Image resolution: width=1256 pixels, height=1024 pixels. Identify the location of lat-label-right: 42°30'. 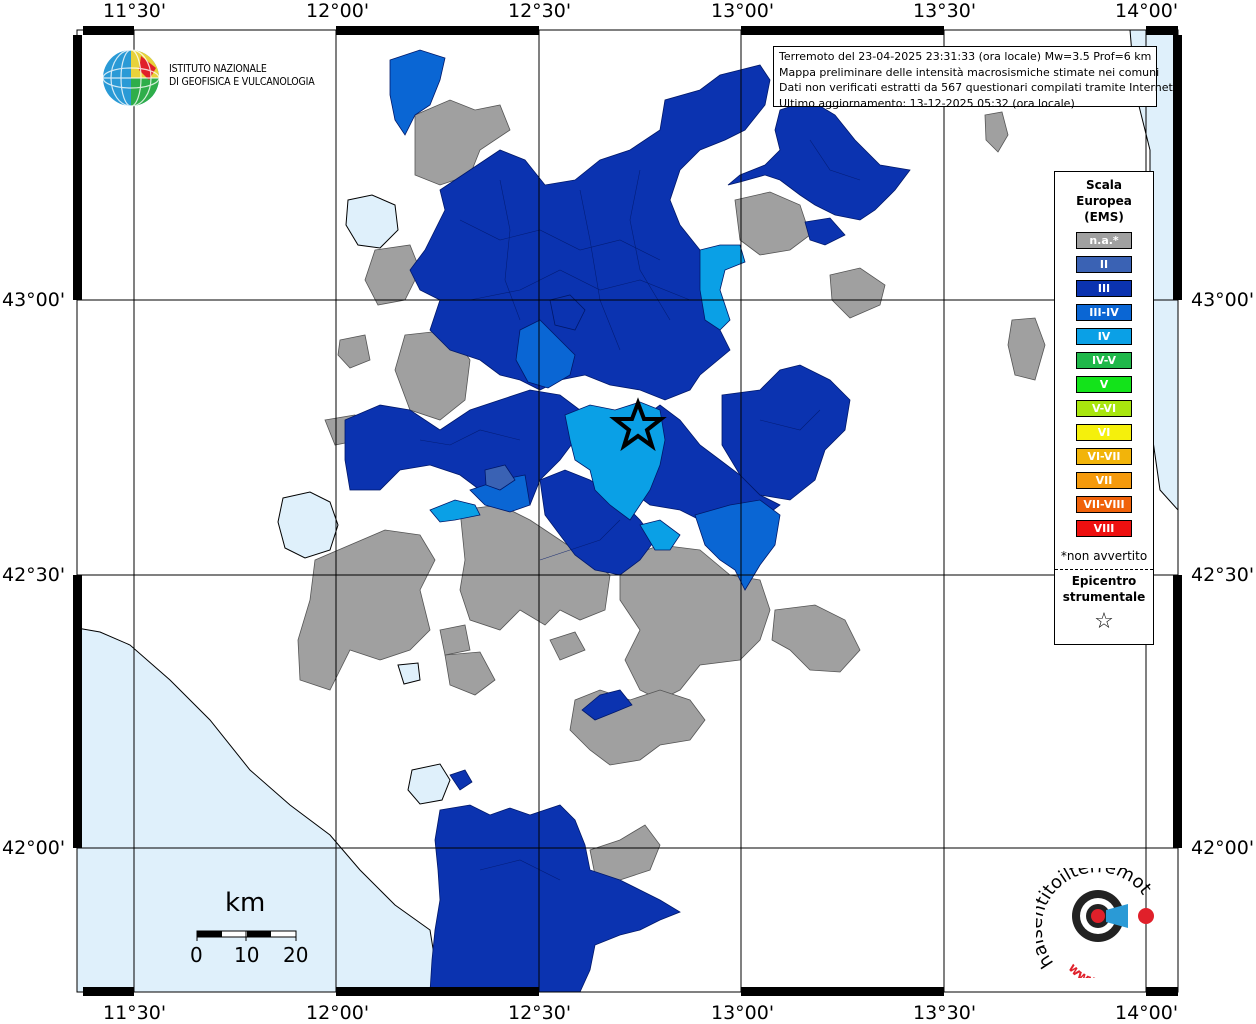
(1223, 575).